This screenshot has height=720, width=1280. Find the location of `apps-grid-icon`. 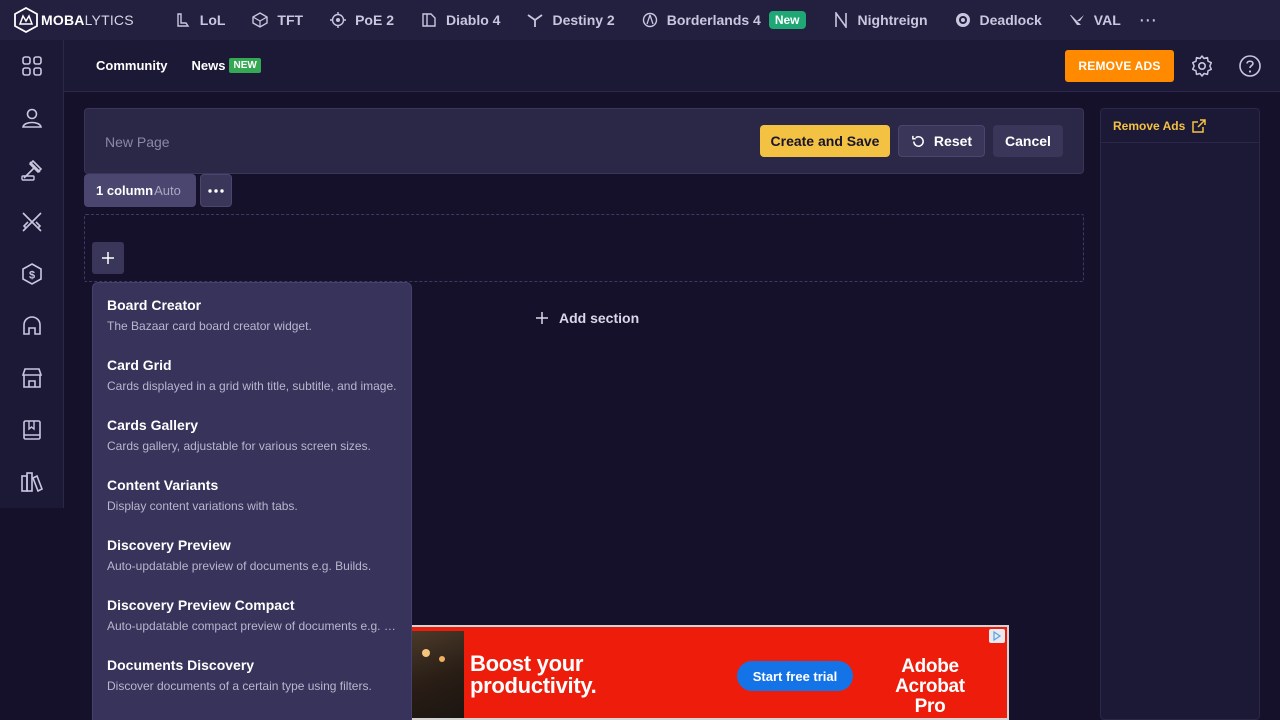

apps-grid-icon is located at coordinates (32, 66).